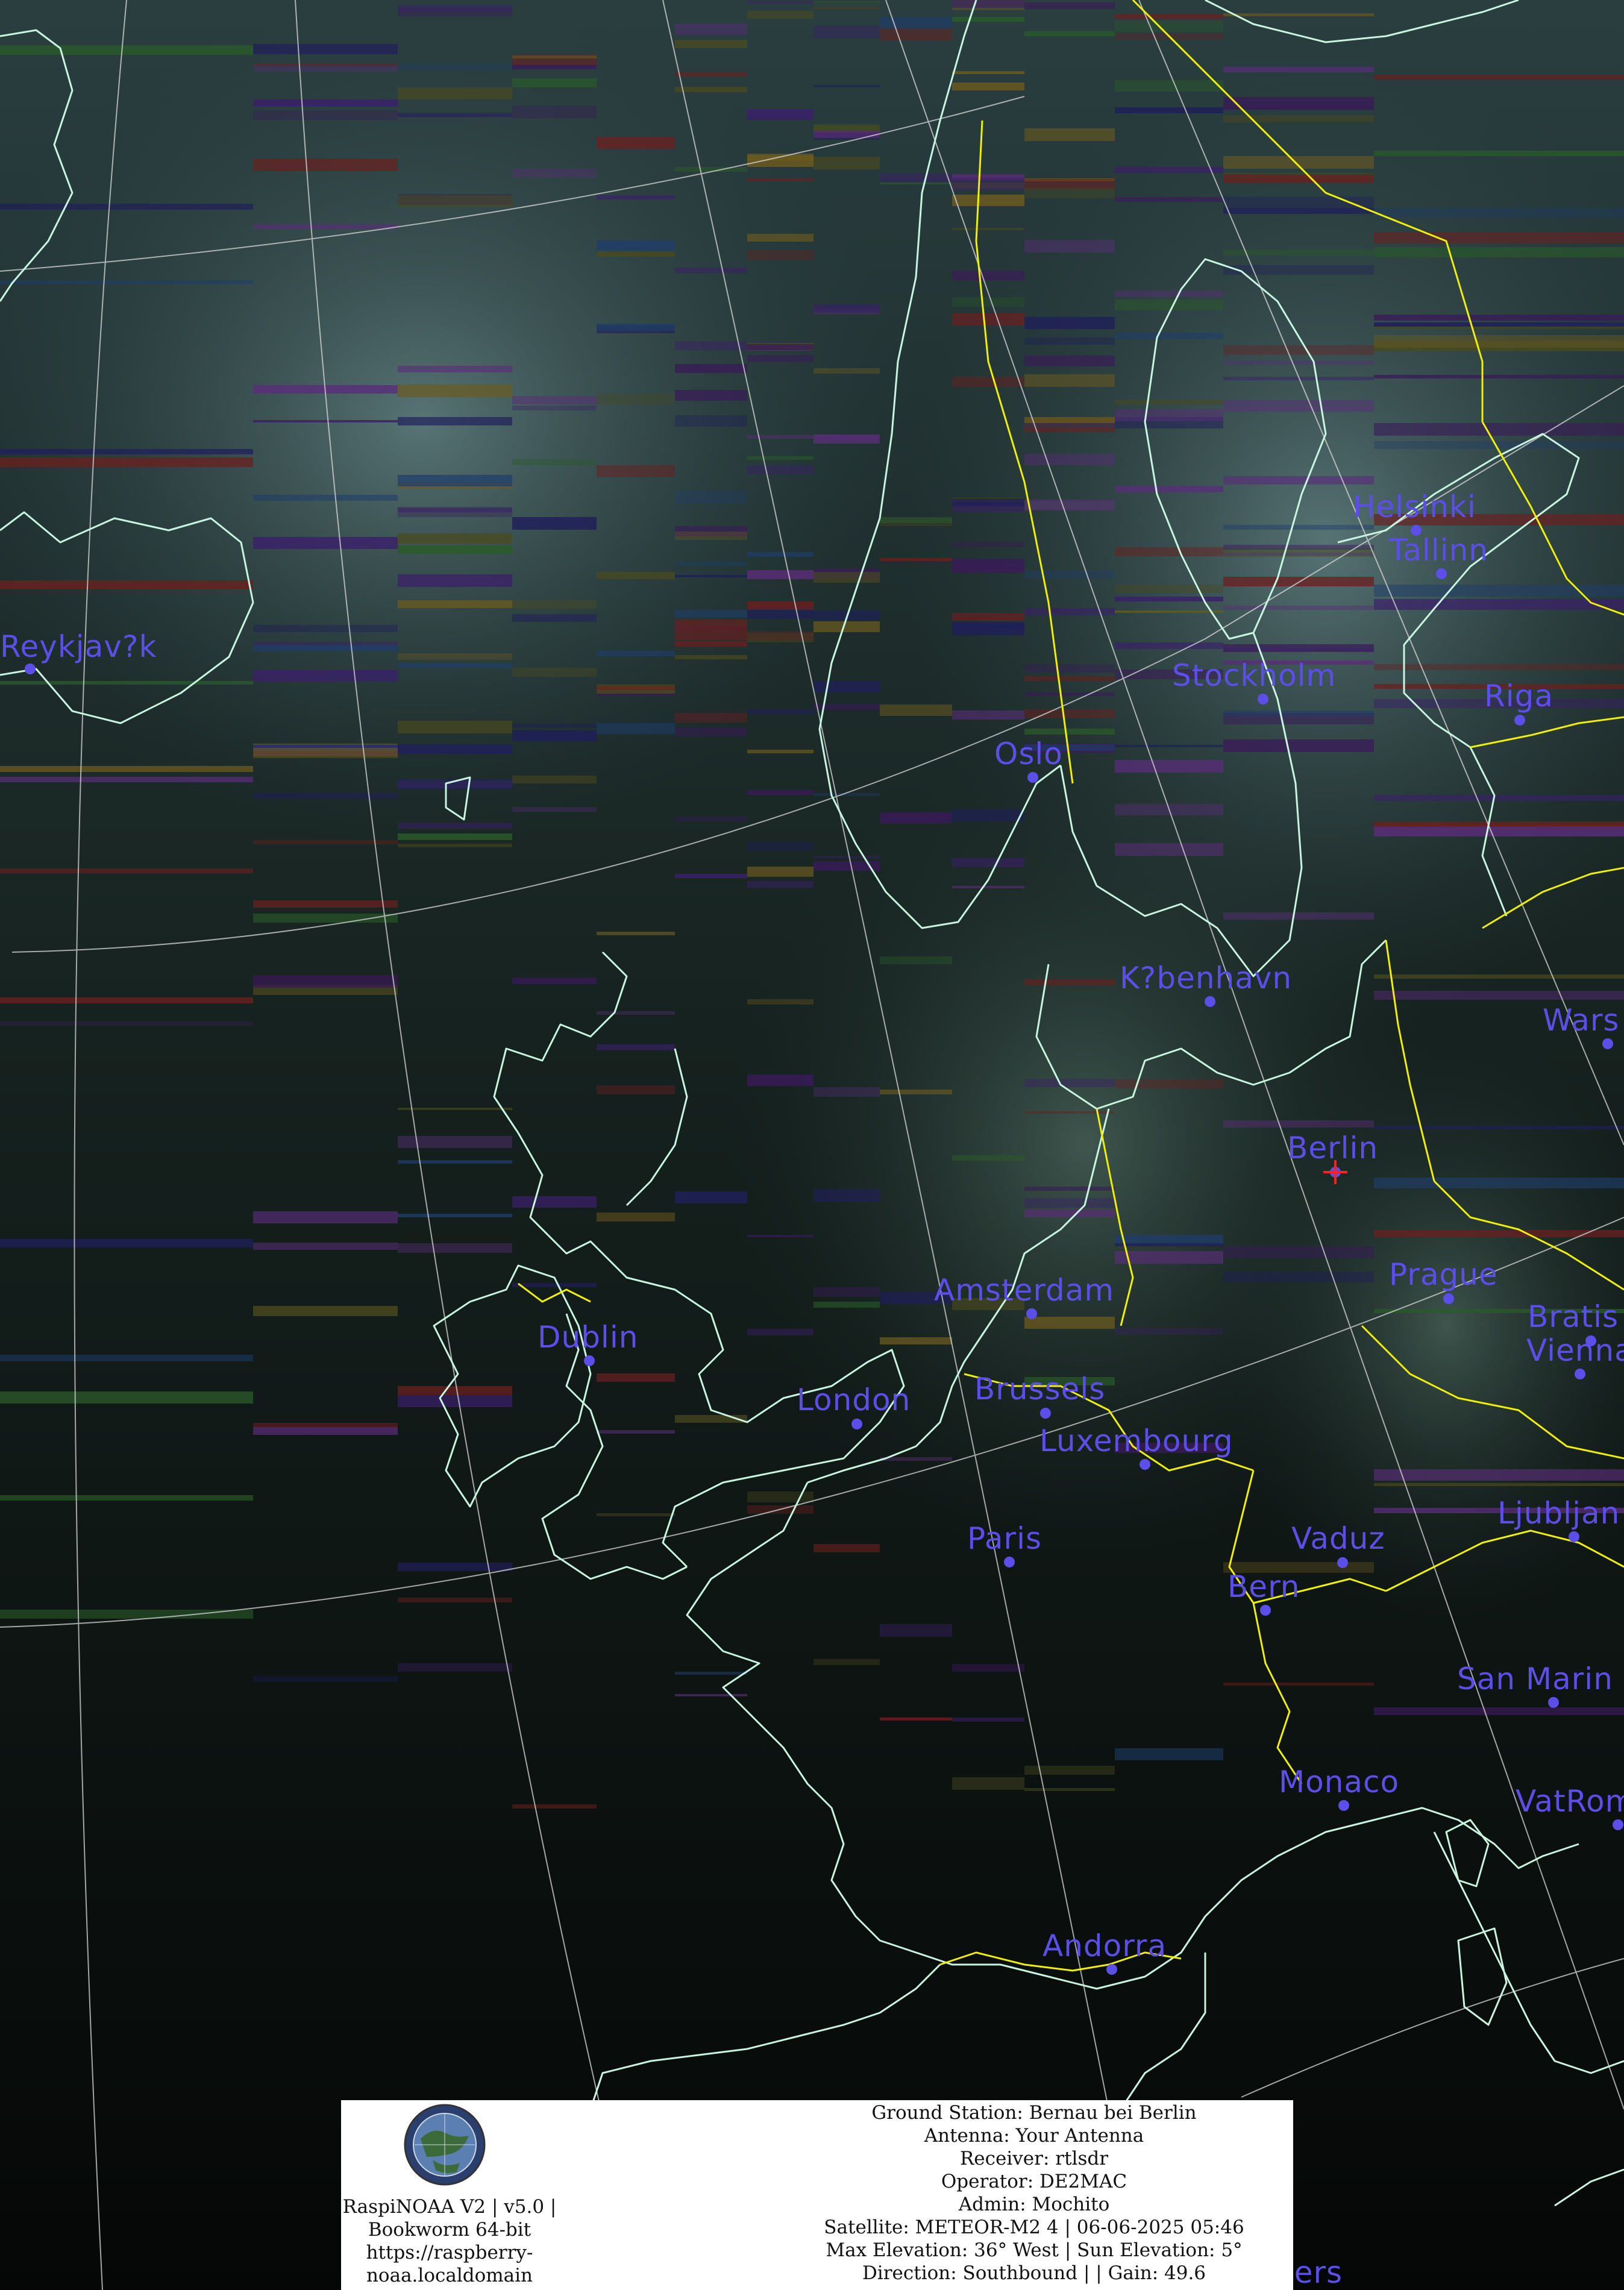 The width and height of the screenshot is (1624, 2290). What do you see at coordinates (1136, 1441) in the screenshot?
I see `city-label: Luxembourg` at bounding box center [1136, 1441].